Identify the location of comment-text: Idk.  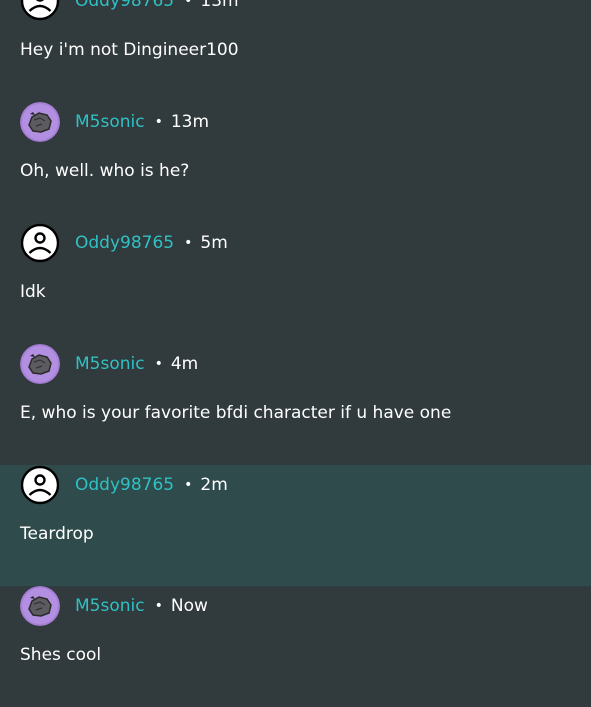
(33, 292).